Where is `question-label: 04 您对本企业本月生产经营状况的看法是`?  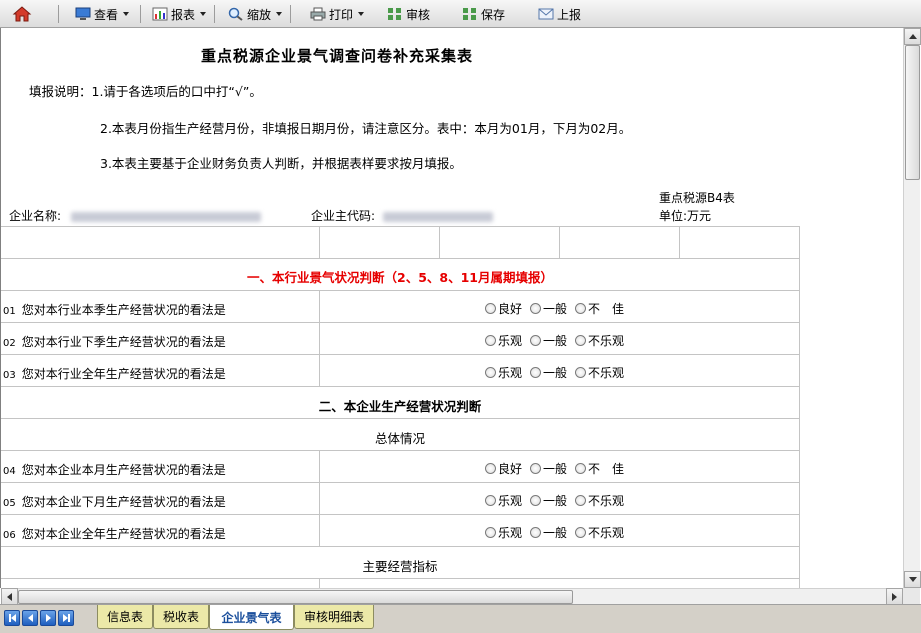
question-label: 04 您对本企业本月生产经营状况的看法是 is located at coordinates (114, 470).